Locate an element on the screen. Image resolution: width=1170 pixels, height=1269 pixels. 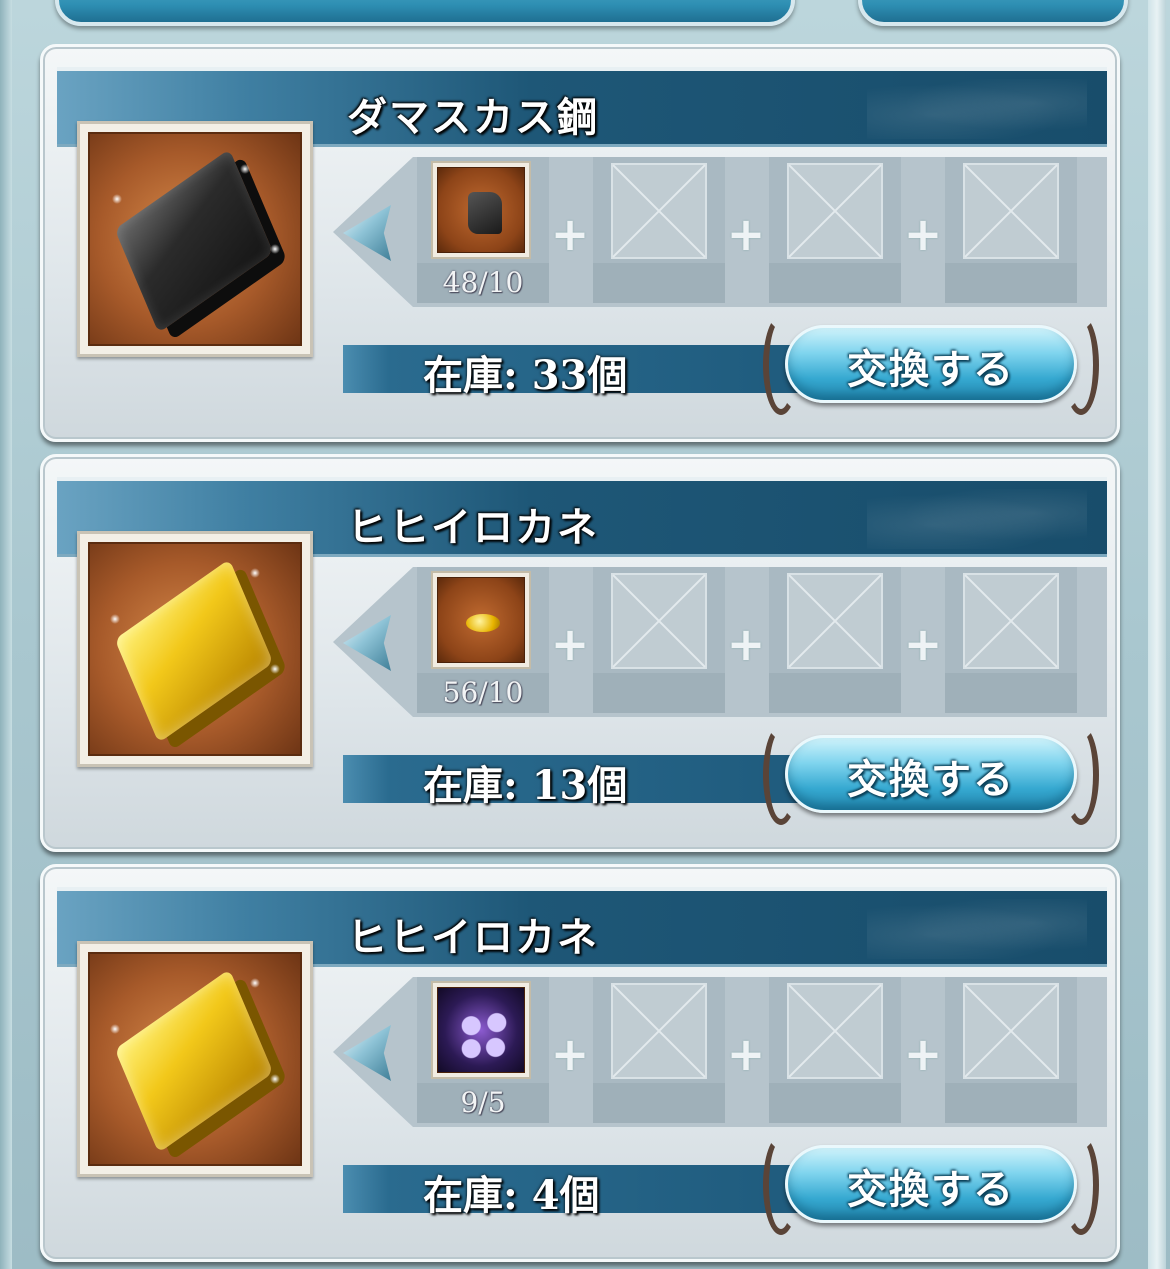
top-tab-button-right is located at coordinates (993, 13).